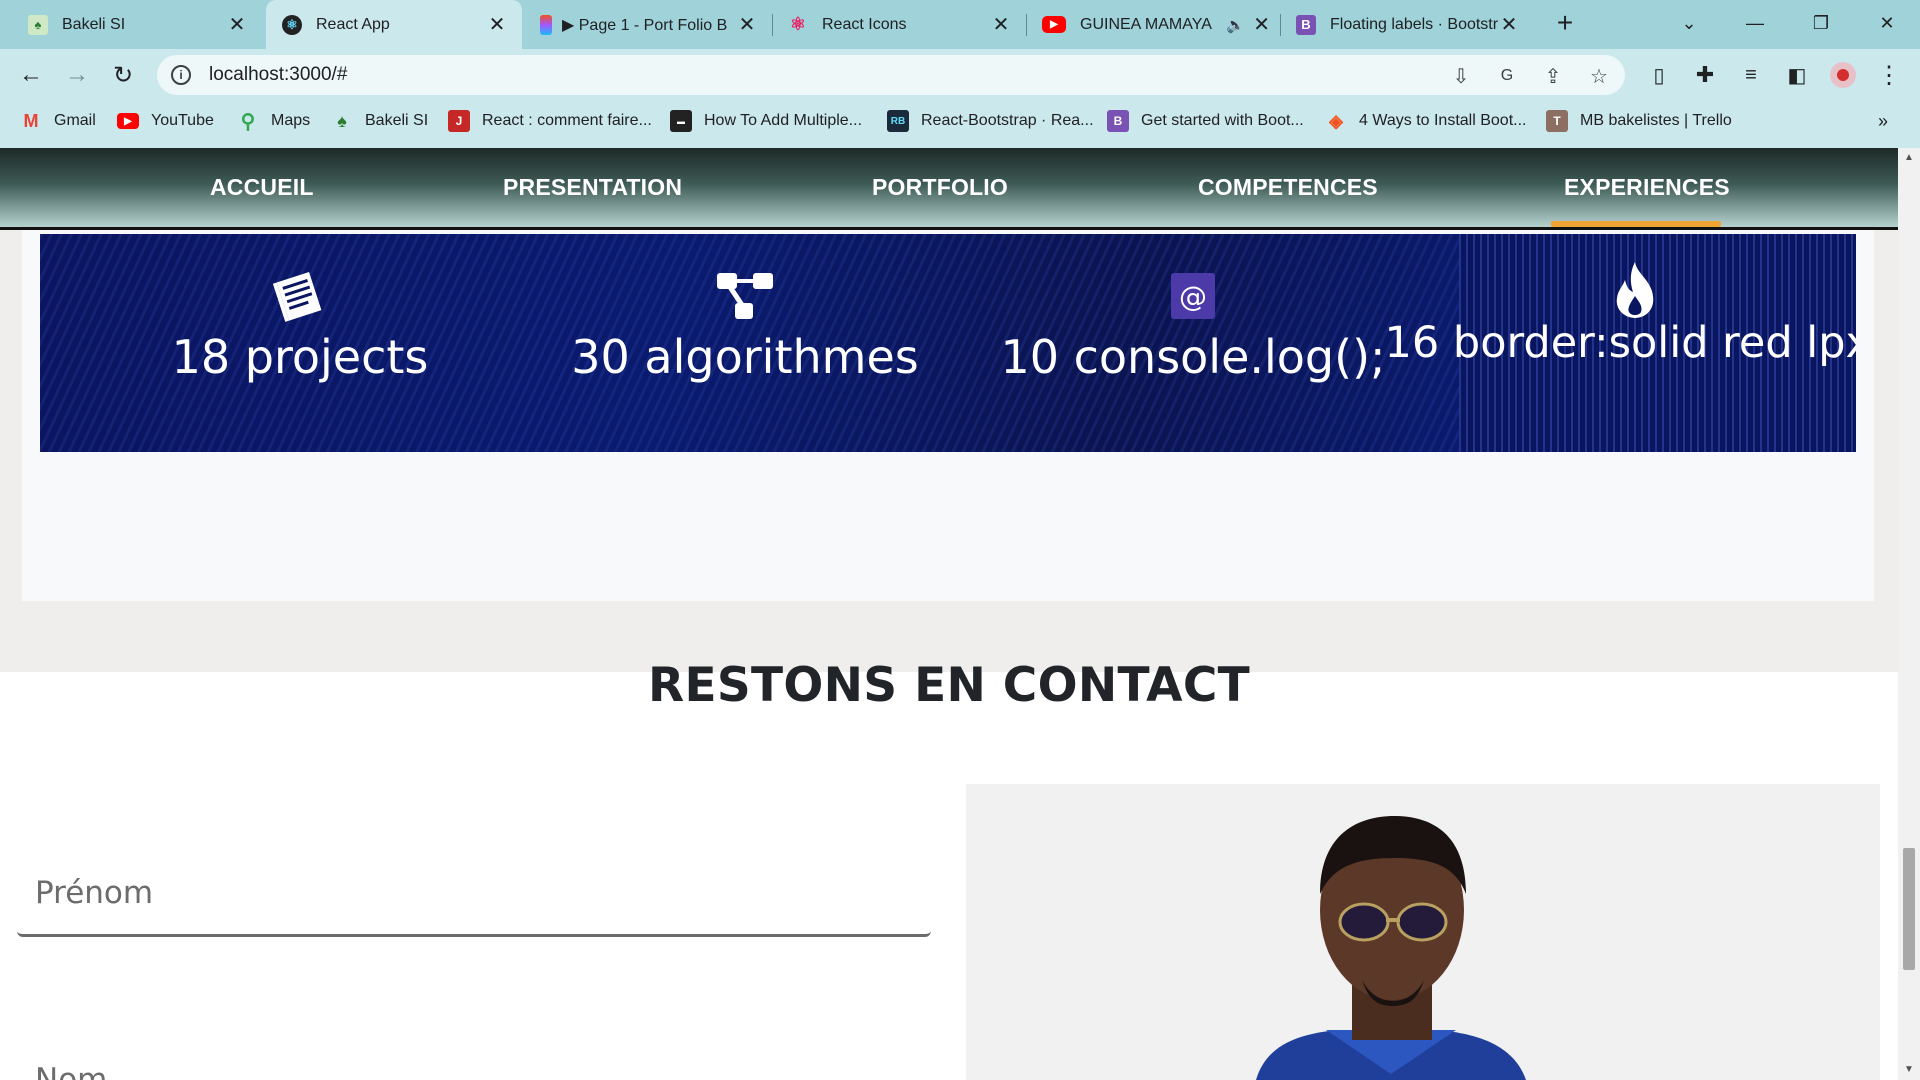 This screenshot has width=1920, height=1080. What do you see at coordinates (1146, 24) in the screenshot?
I see `tab-title: GUINEA MAMAYA` at bounding box center [1146, 24].